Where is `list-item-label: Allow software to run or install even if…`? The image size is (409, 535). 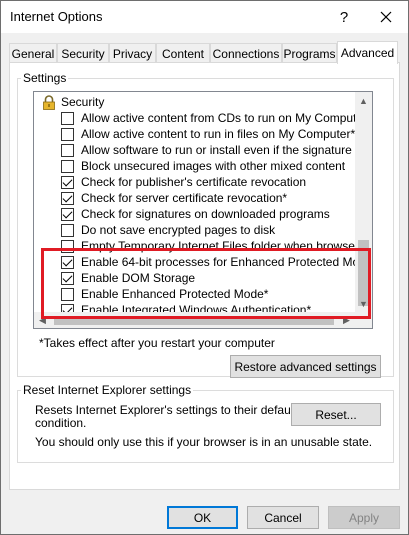
list-item-label: Allow software to run or install even if… is located at coordinates (218, 150).